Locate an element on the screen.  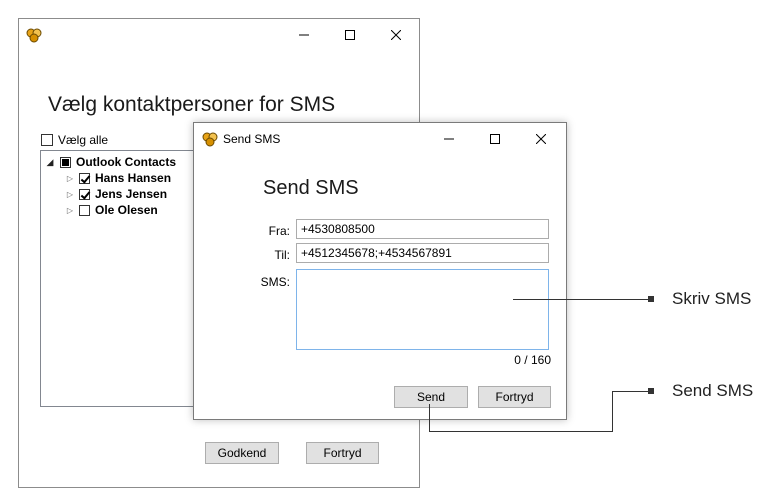
approve-button: Godkend is located at coordinates (242, 453).